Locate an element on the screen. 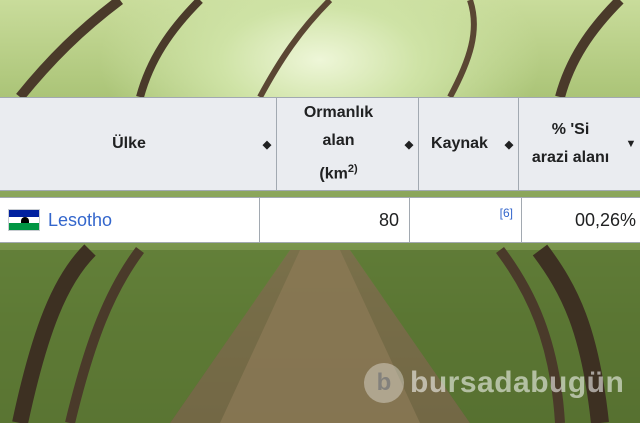  header-source-label: Kaynak is located at coordinates (459, 143).